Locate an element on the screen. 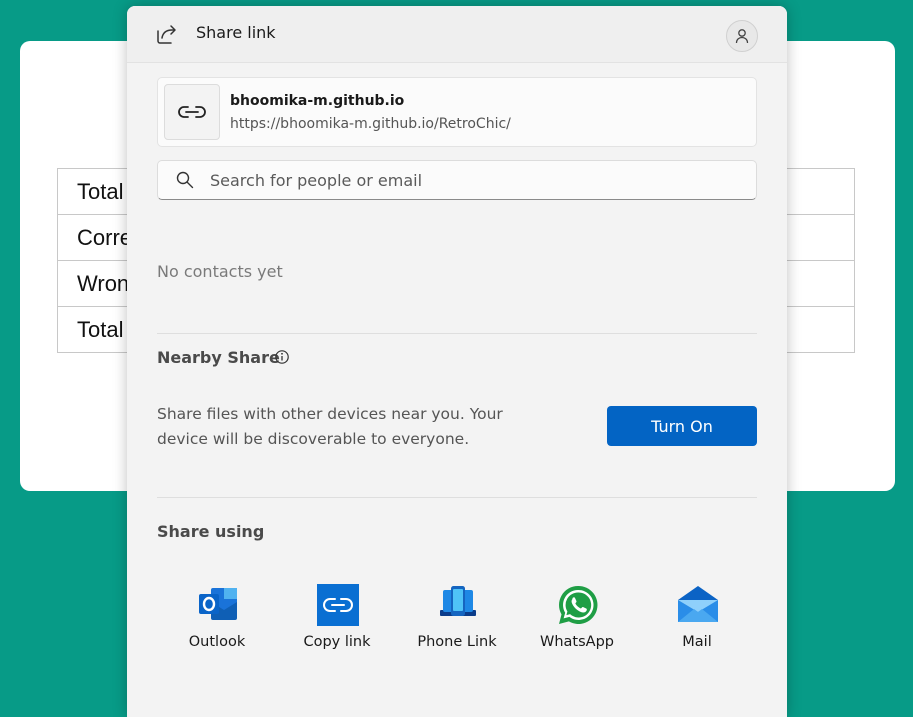 Image resolution: width=913 pixels, height=717 pixels. info-icon is located at coordinates (282, 357).